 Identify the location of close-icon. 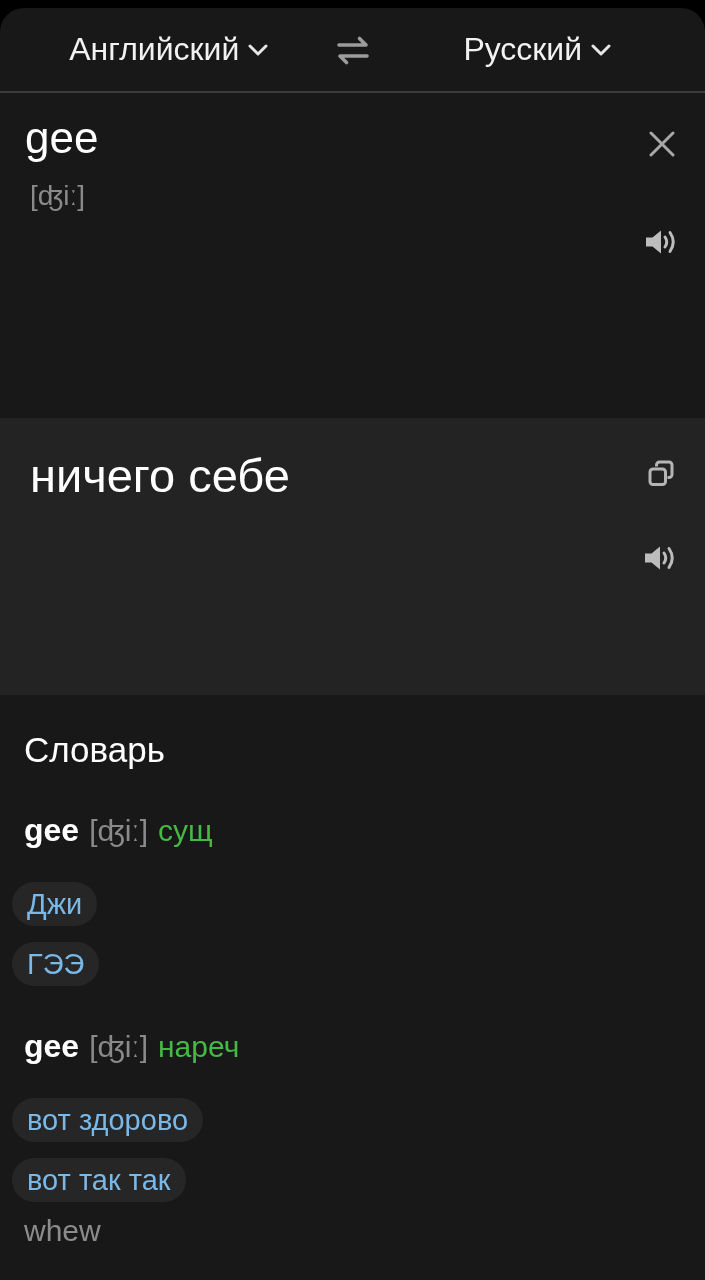
(662, 144).